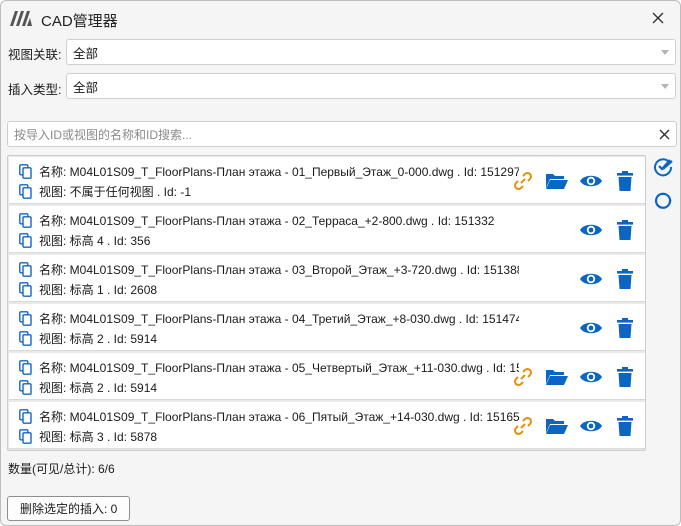  What do you see at coordinates (115, 191) in the screenshot?
I see `item-view: 视图: 不属于任何视图 . Id: -1` at bounding box center [115, 191].